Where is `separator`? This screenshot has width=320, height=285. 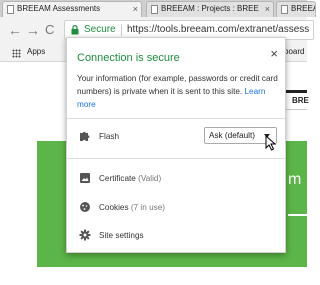
separator is located at coordinates (121, 30).